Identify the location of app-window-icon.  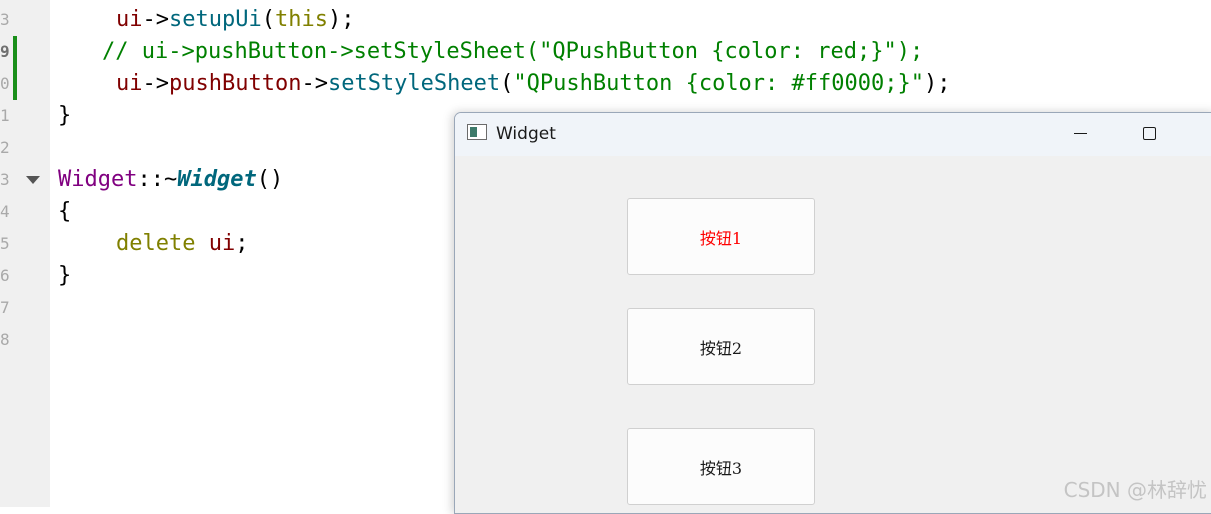
(477, 132).